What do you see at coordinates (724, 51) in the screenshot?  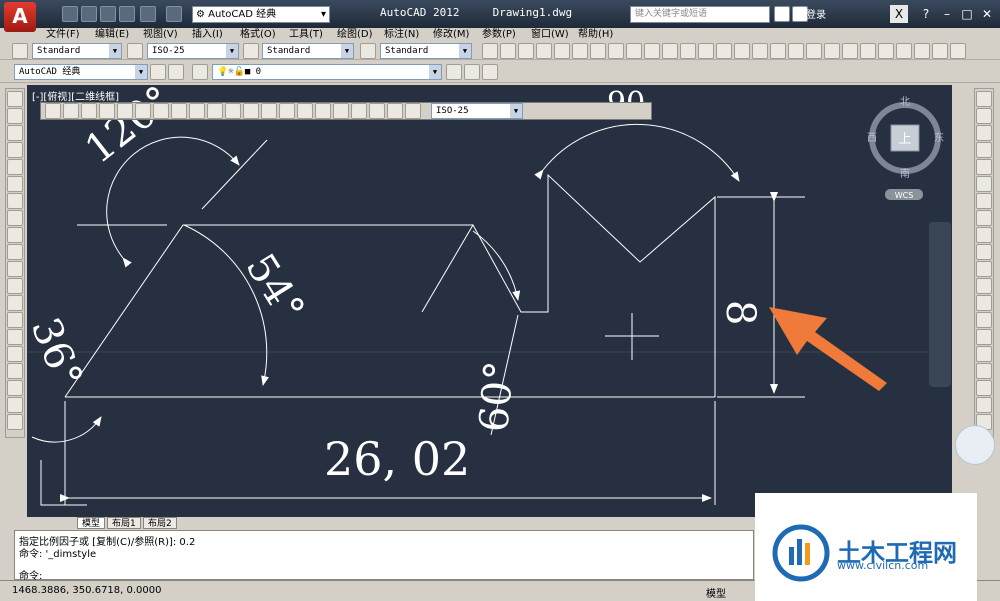 I see `undo-list-icon` at bounding box center [724, 51].